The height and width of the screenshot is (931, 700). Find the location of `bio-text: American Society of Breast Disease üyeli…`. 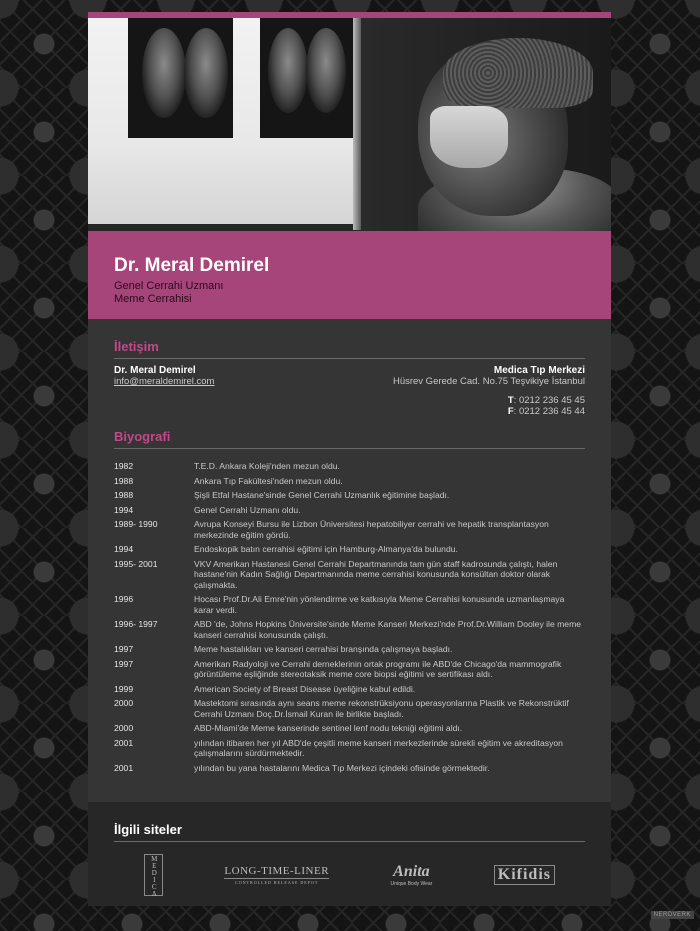

bio-text: American Society of Breast Disease üyeli… is located at coordinates (305, 688).